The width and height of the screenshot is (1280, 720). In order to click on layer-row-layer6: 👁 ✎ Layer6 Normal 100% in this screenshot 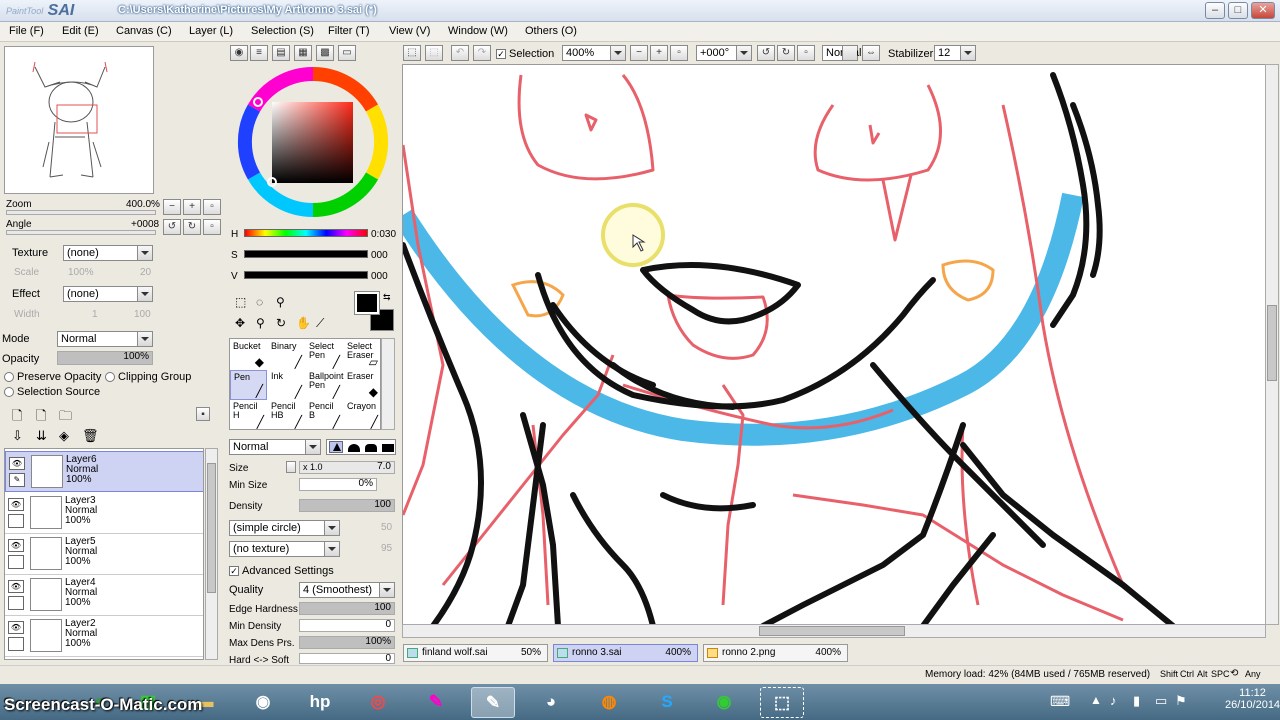, I will do `click(104, 471)`.